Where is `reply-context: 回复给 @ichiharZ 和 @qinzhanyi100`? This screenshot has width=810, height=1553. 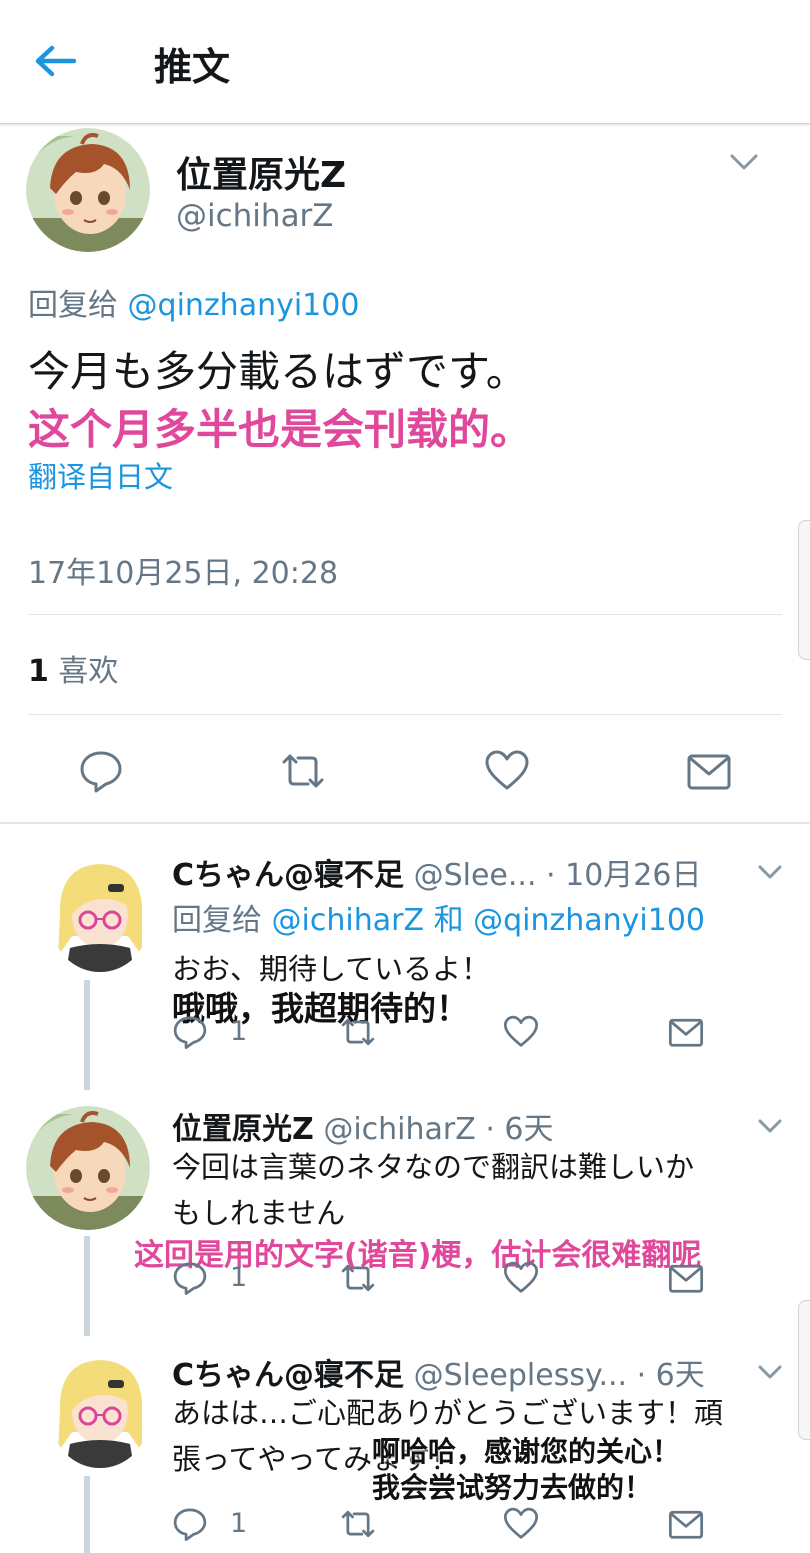
reply-context: 回复给 @ichiharZ 和 @qinzhanyi100 is located at coordinates (438, 921).